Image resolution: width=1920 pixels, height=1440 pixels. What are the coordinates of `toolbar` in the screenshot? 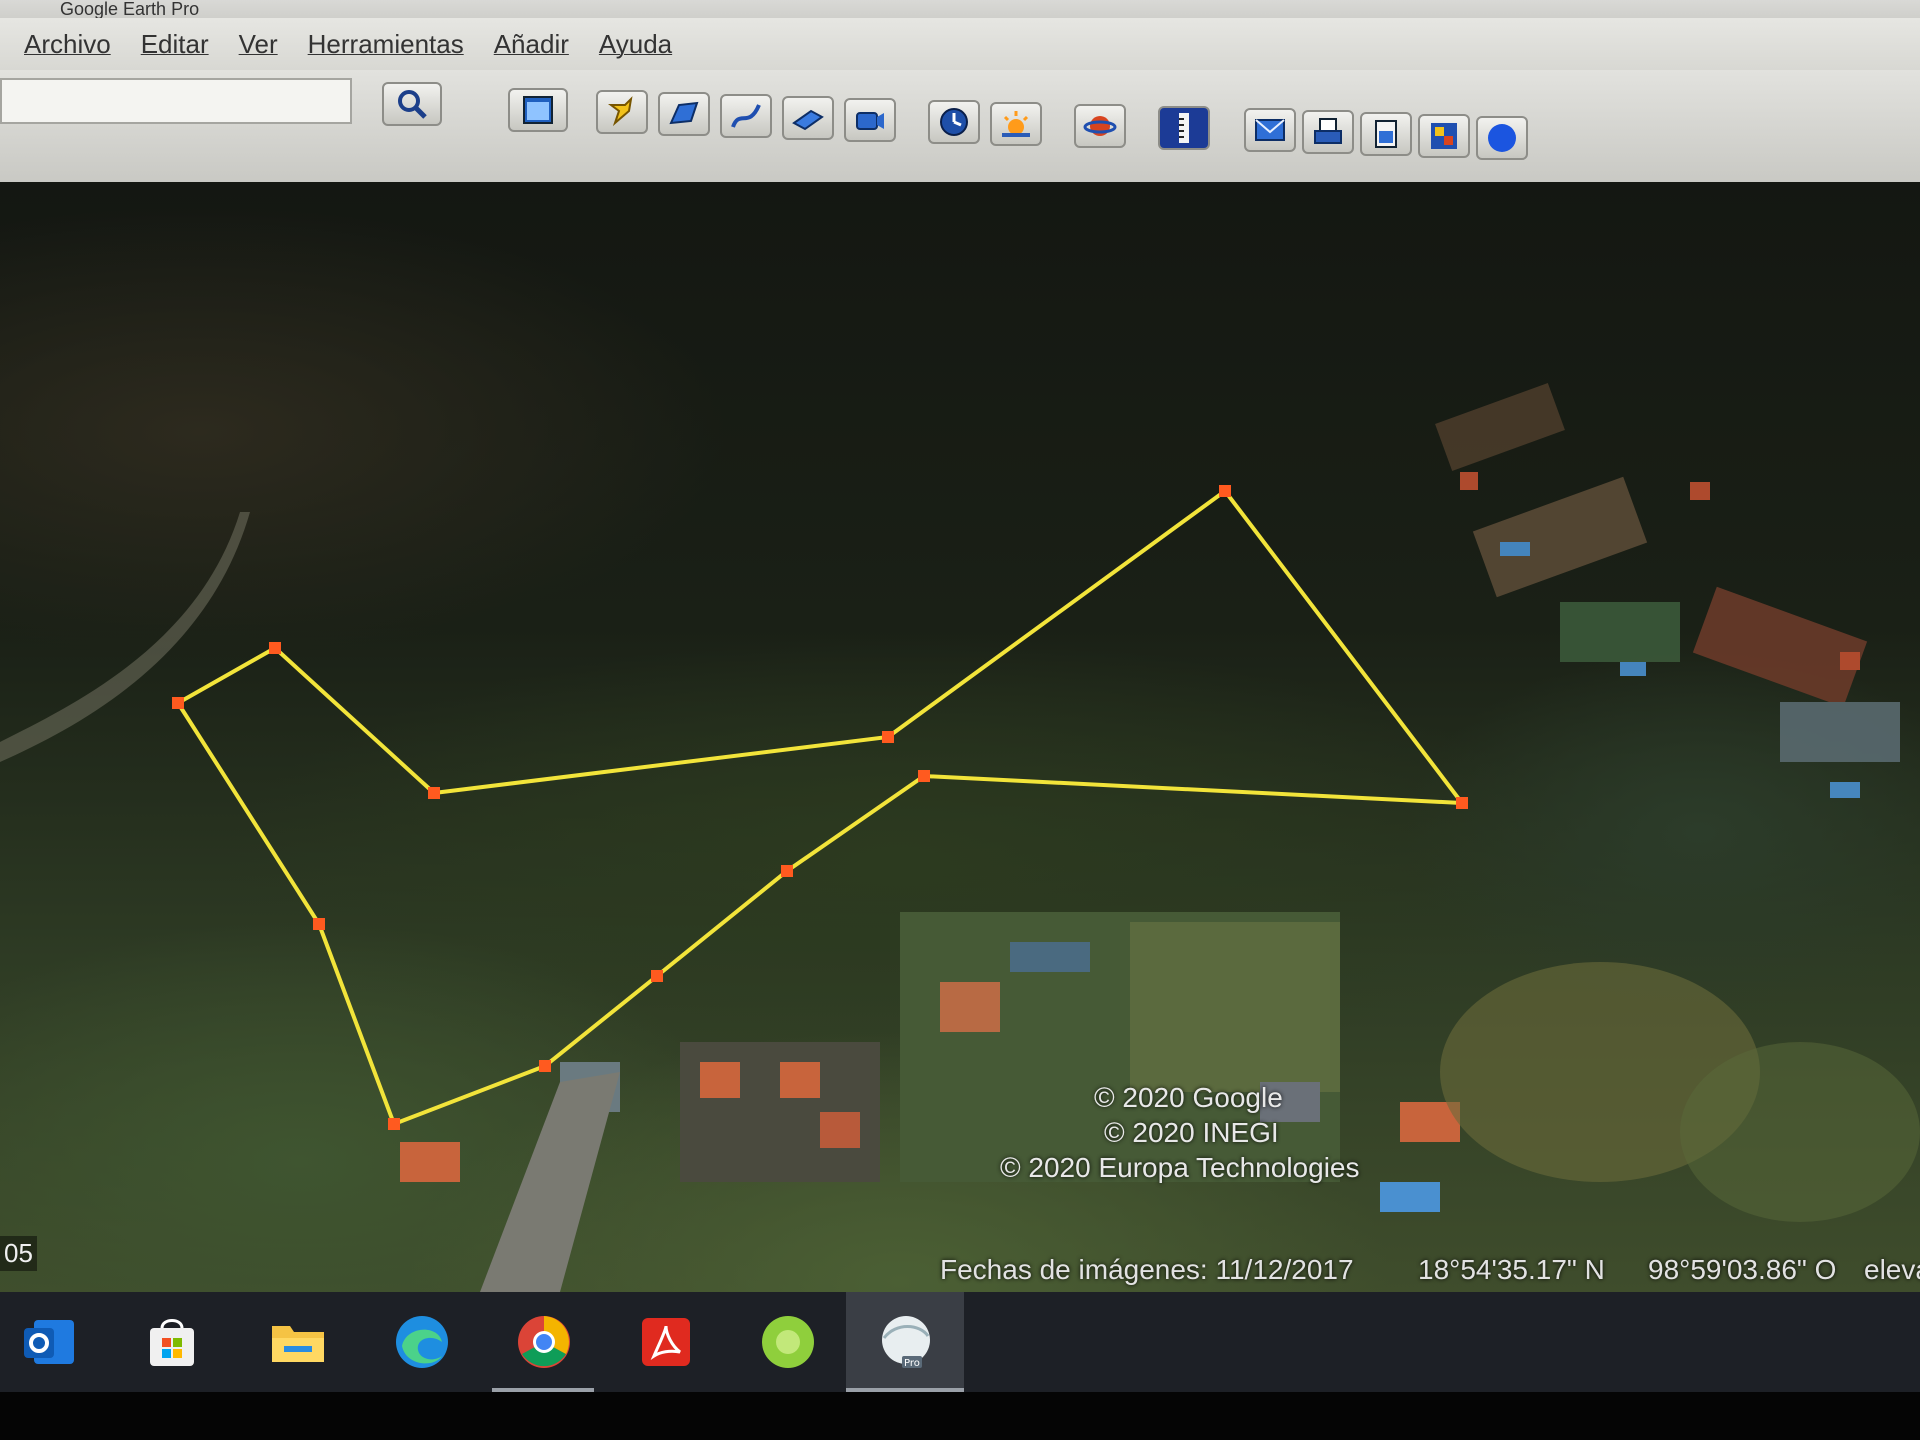 It's located at (960, 127).